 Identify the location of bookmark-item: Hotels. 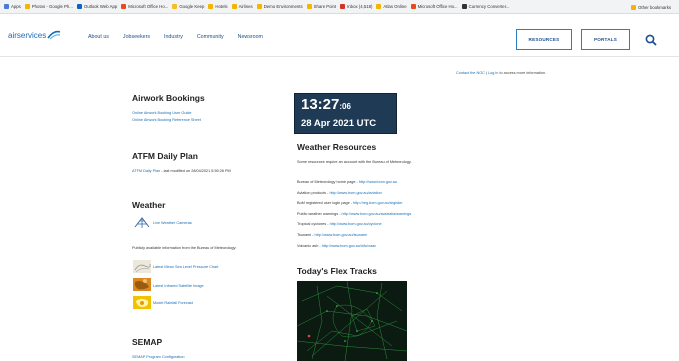
(218, 6).